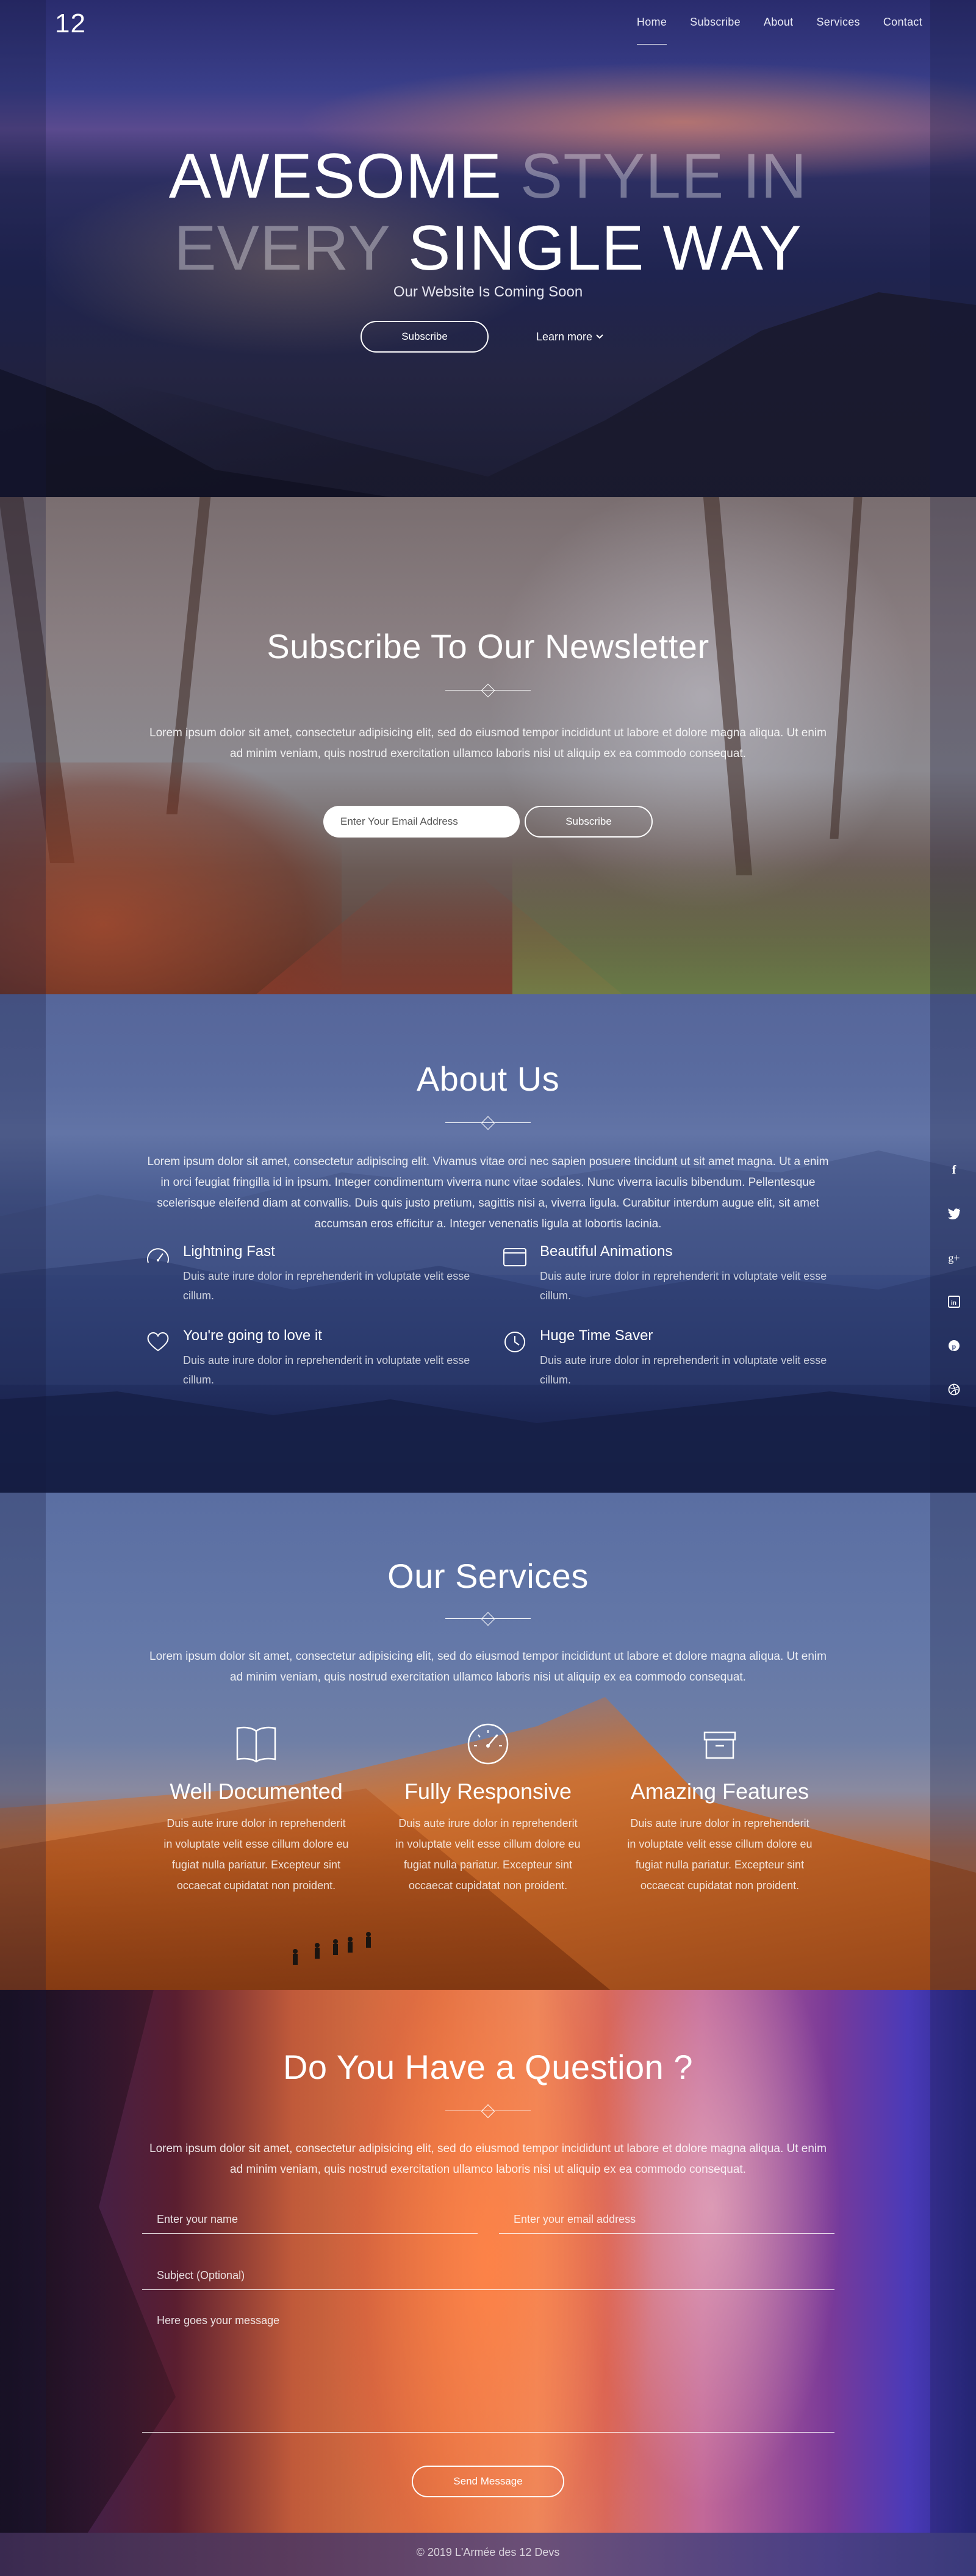 This screenshot has width=976, height=2576. Describe the element at coordinates (171, 878) in the screenshot. I see `autumn-leaves` at that location.